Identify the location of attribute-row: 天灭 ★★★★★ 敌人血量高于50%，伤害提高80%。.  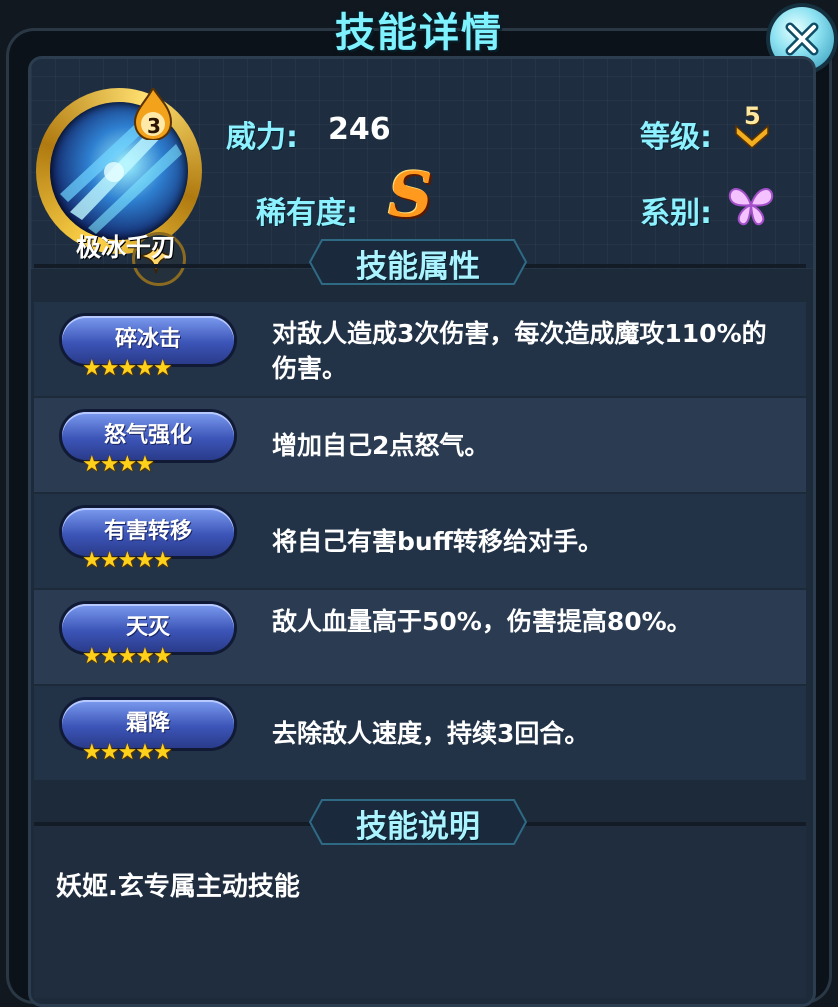
(420, 637).